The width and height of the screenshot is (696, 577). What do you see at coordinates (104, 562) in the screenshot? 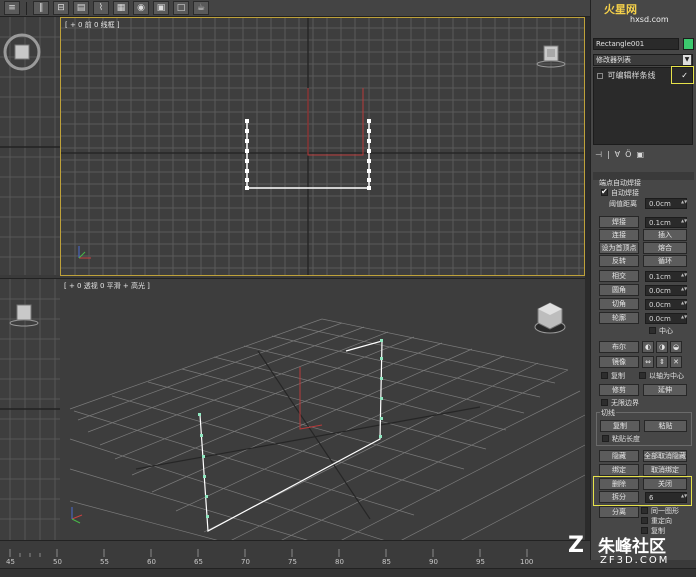
I see `timeline-tick: 55` at bounding box center [104, 562].